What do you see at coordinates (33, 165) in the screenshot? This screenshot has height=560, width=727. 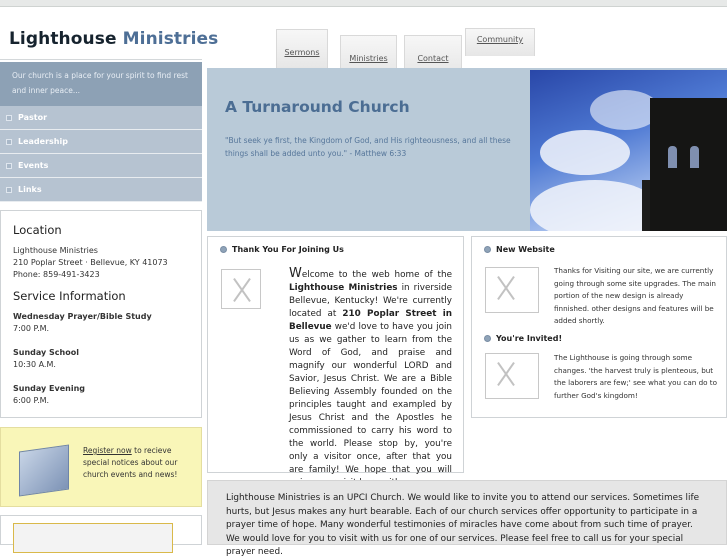 I see `sidebar-item-label: Events` at bounding box center [33, 165].